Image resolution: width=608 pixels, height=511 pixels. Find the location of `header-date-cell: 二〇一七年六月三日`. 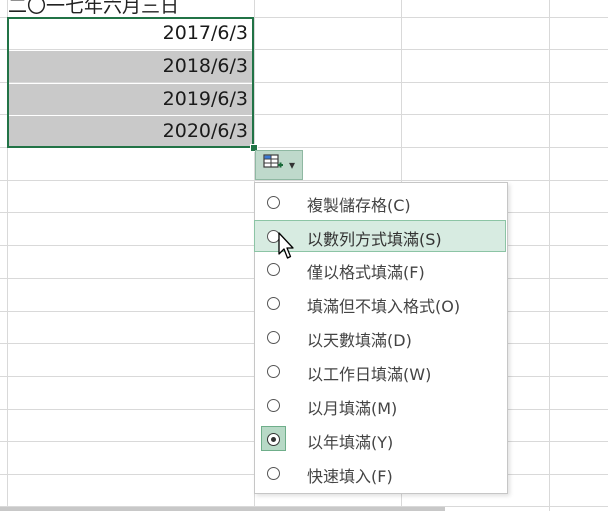

header-date-cell: 二〇一七年六月三日 is located at coordinates (130, 8).